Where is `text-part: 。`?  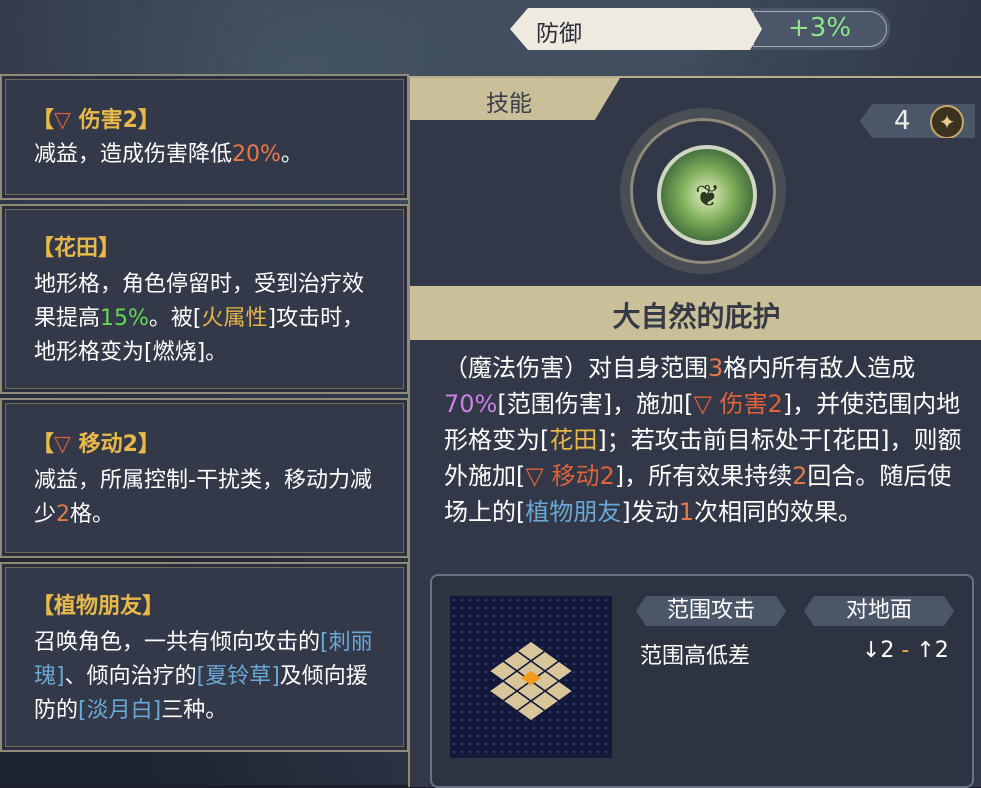
text-part: 。 is located at coordinates (291, 154).